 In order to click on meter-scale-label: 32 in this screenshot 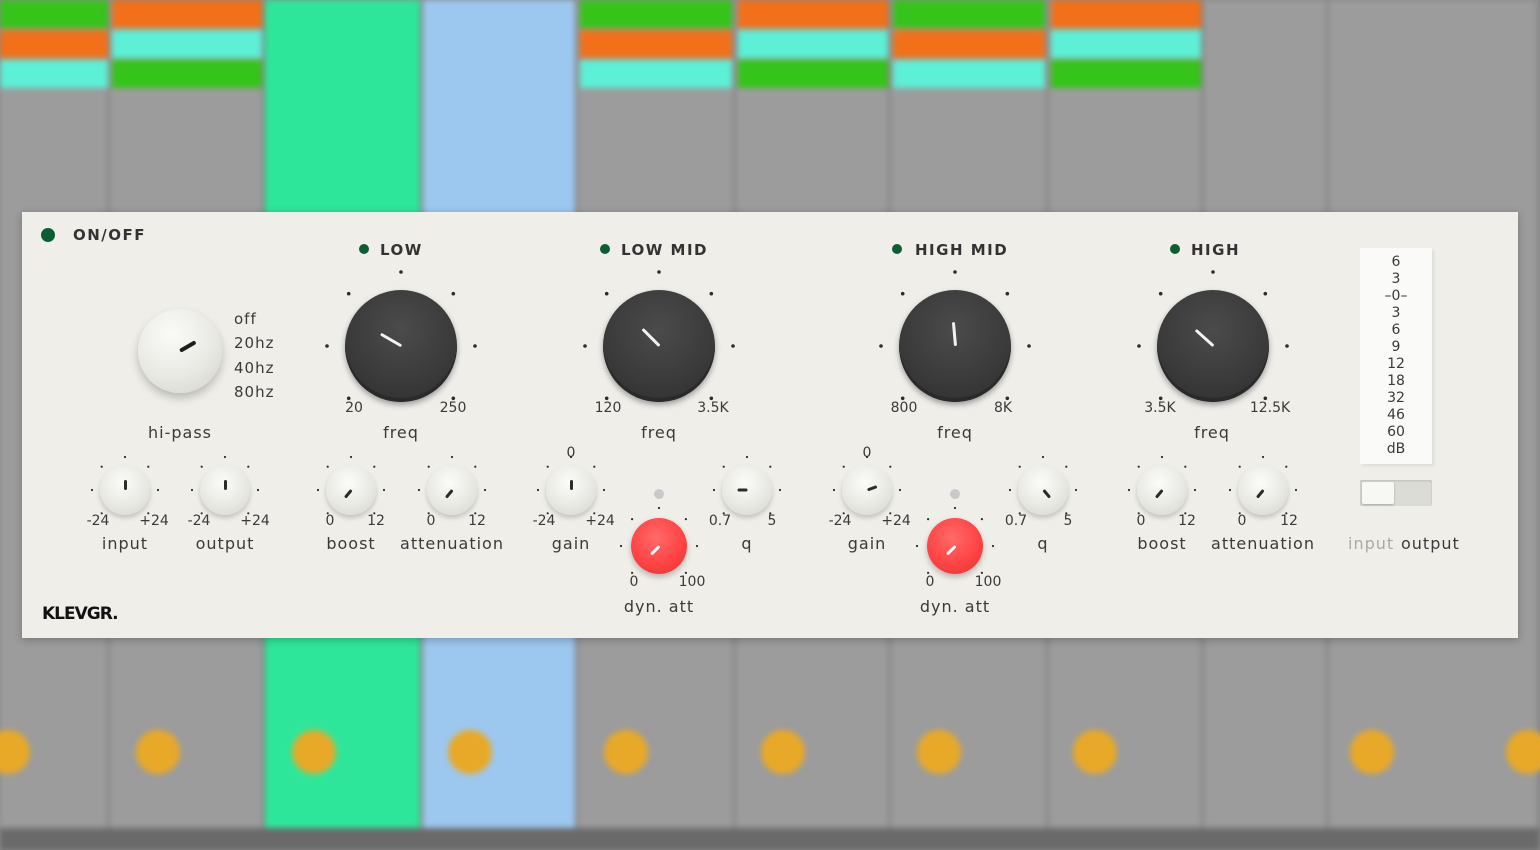, I will do `click(1396, 398)`.